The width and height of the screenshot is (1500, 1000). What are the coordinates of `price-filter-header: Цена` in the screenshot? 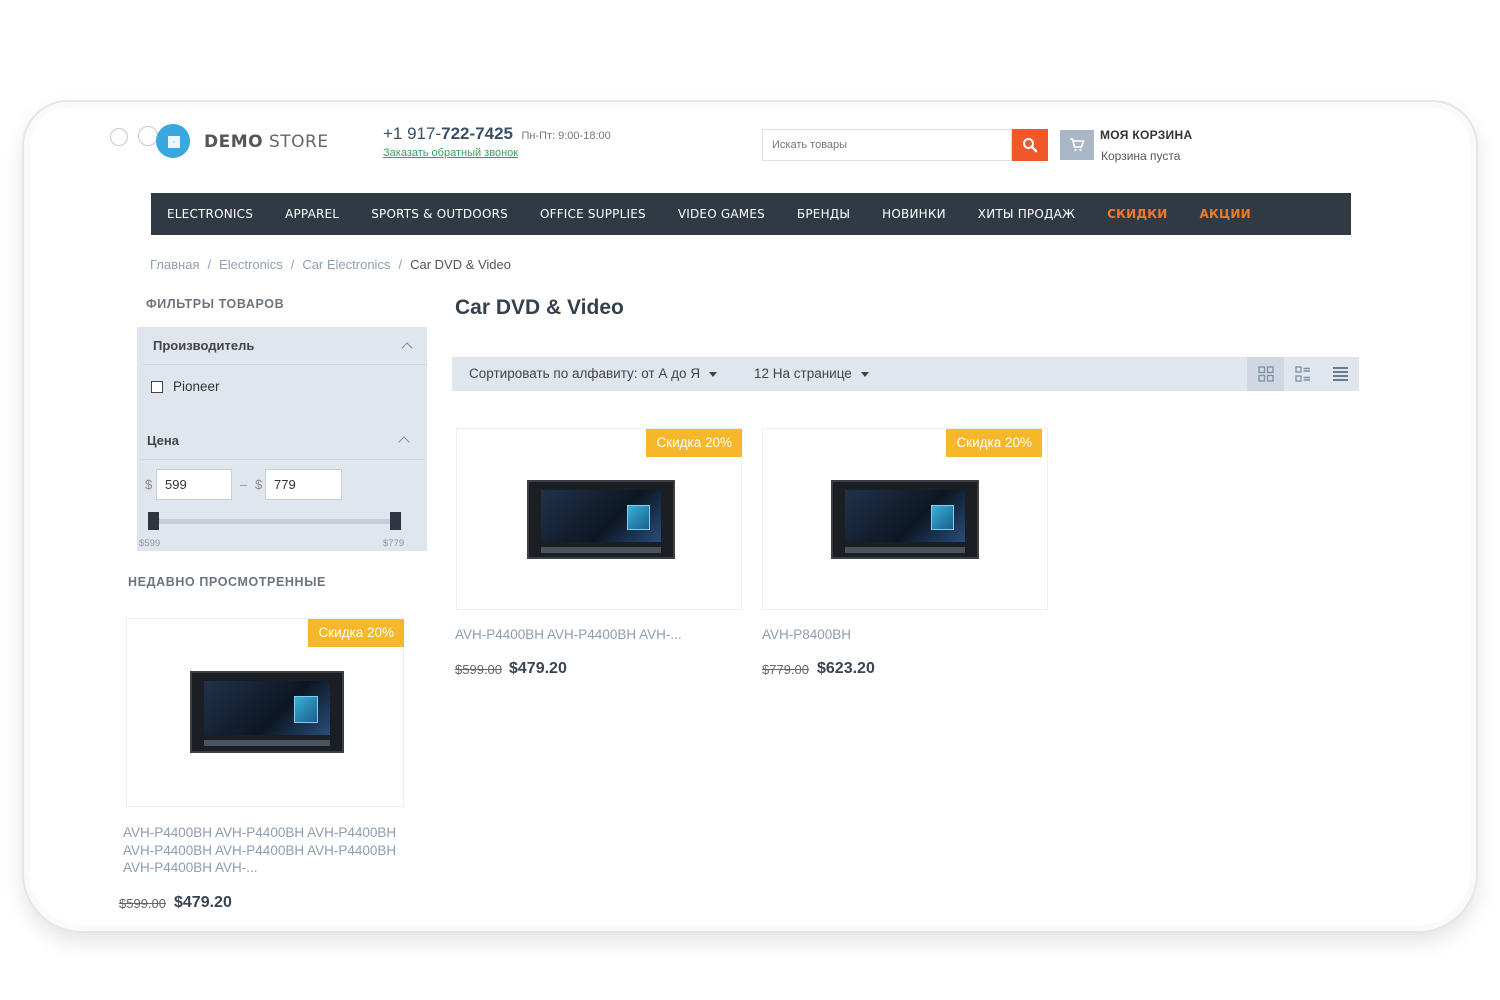 It's located at (163, 440).